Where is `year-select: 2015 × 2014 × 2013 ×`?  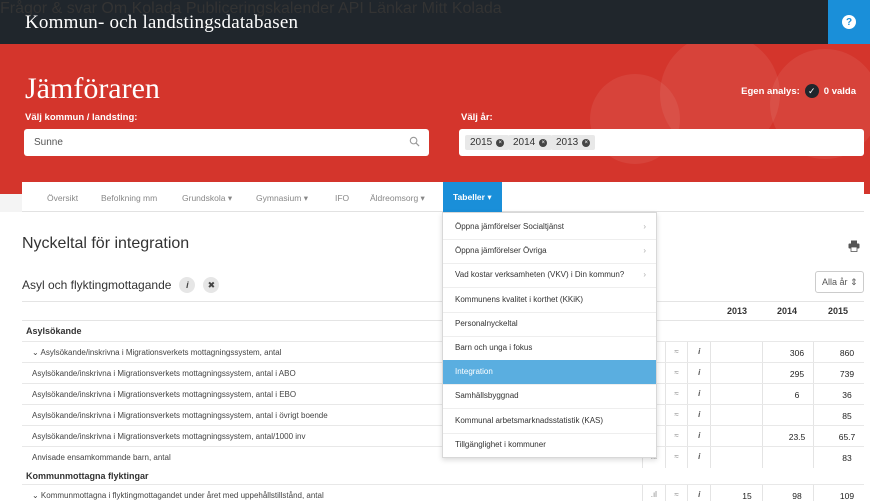 year-select: 2015 × 2014 × 2013 × is located at coordinates (661, 142).